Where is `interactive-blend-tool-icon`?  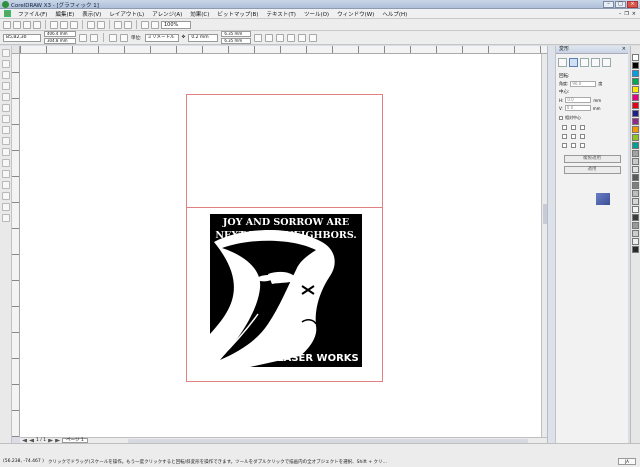 interactive-blend-tool-icon is located at coordinates (5, 174).